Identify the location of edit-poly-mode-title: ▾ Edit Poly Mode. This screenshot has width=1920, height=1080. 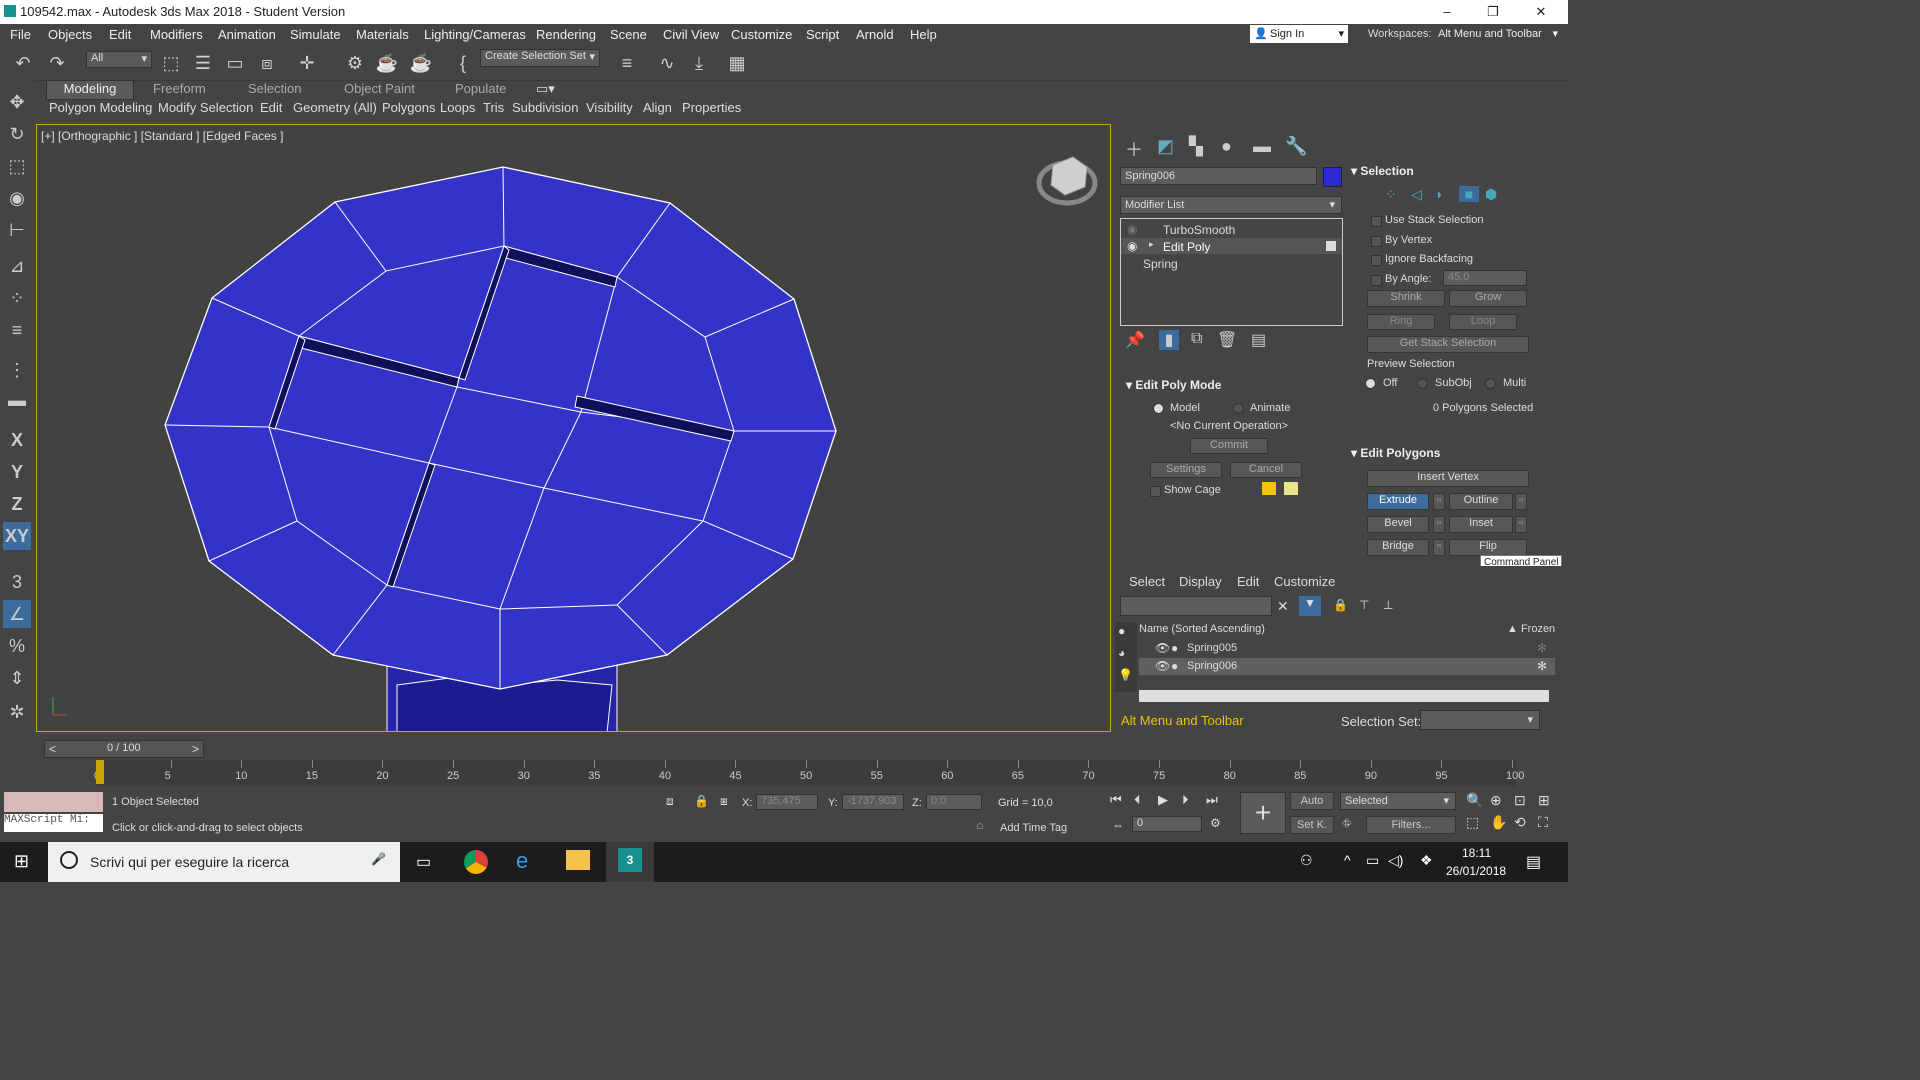
(1173, 385).